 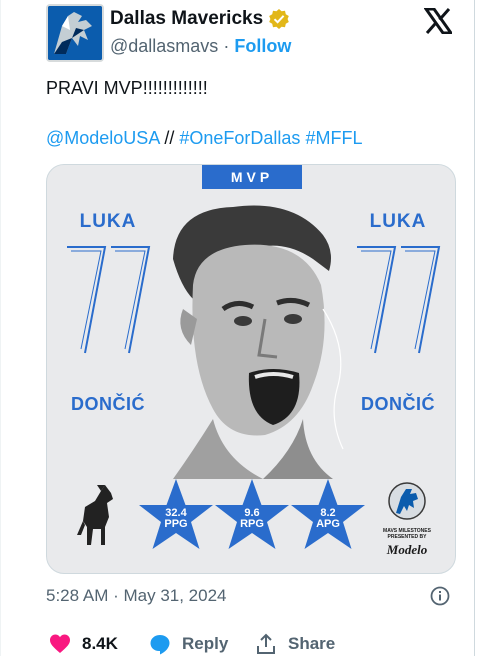 What do you see at coordinates (252, 514) in the screenshot?
I see `stat-rpg: 9.6 RPG` at bounding box center [252, 514].